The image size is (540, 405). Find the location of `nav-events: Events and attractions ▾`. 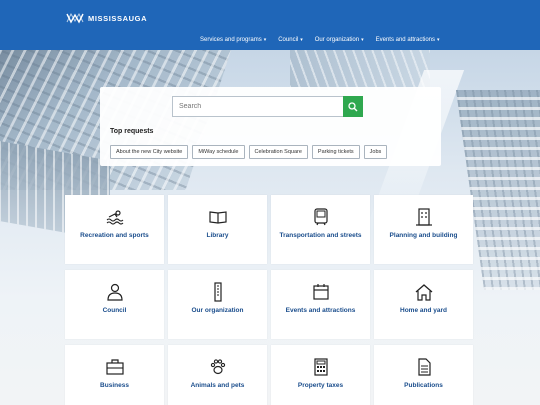

nav-events: Events and attractions ▾ is located at coordinates (408, 40).